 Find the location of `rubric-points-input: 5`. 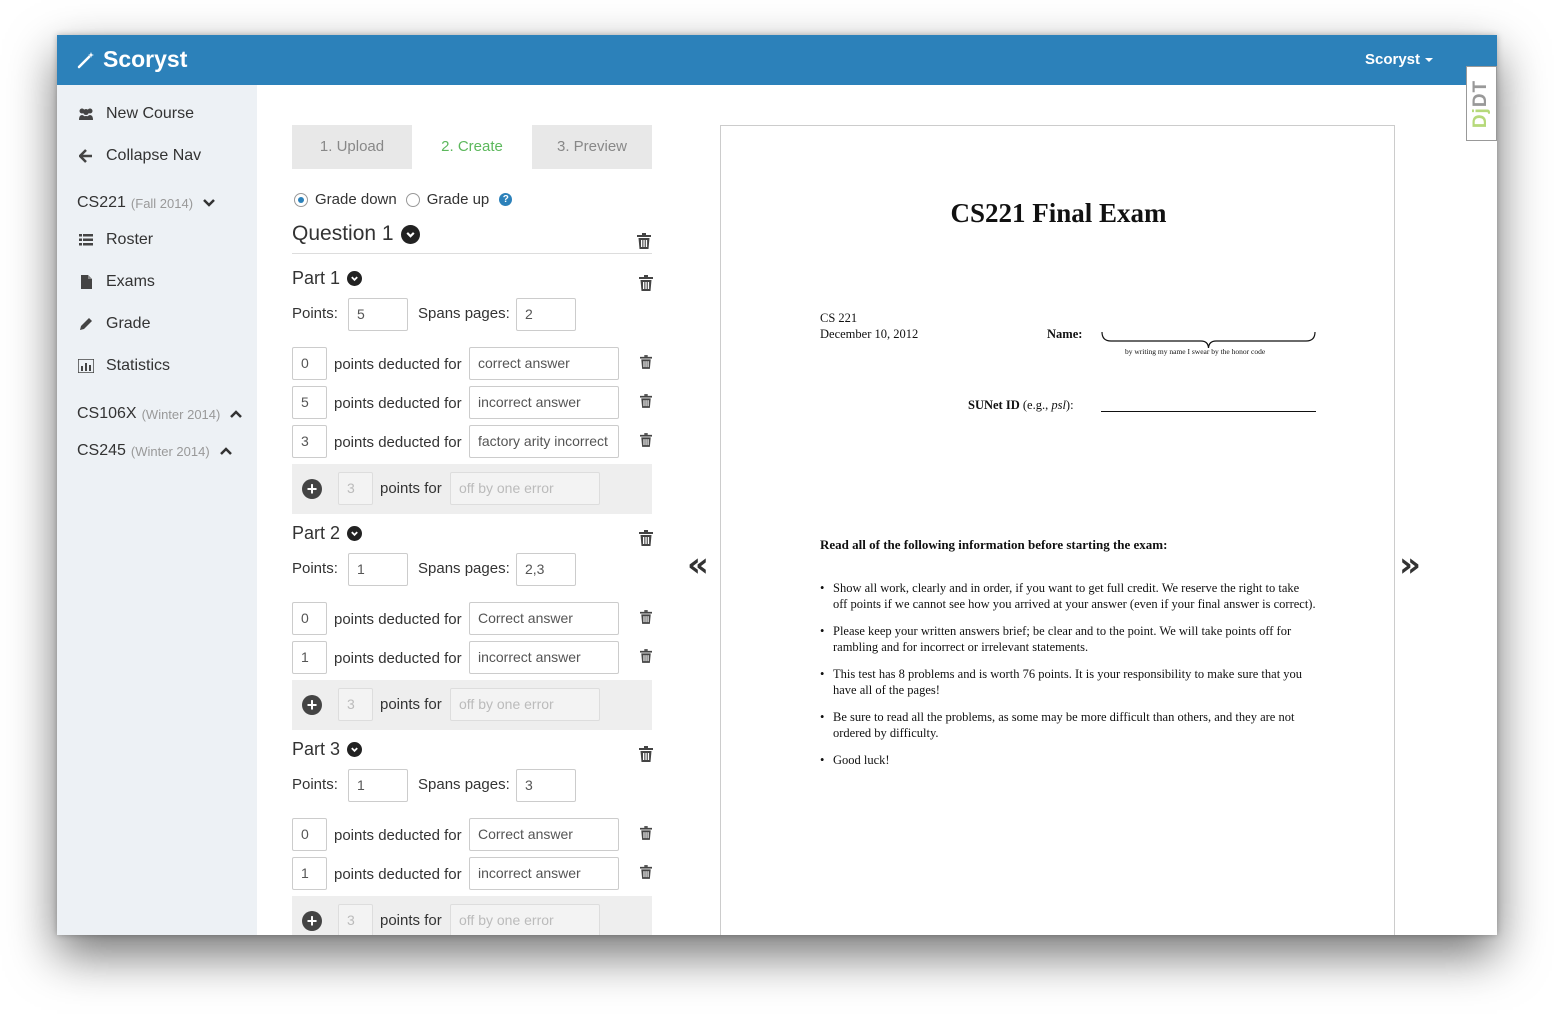

rubric-points-input: 5 is located at coordinates (309, 402).